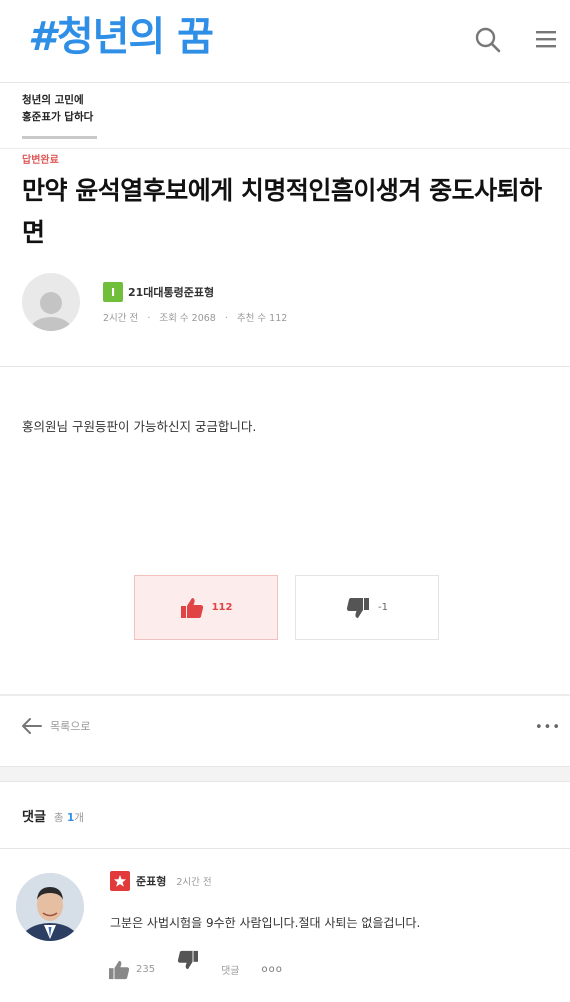  Describe the element at coordinates (32, 726) in the screenshot. I see `arrow-left-icon` at that location.